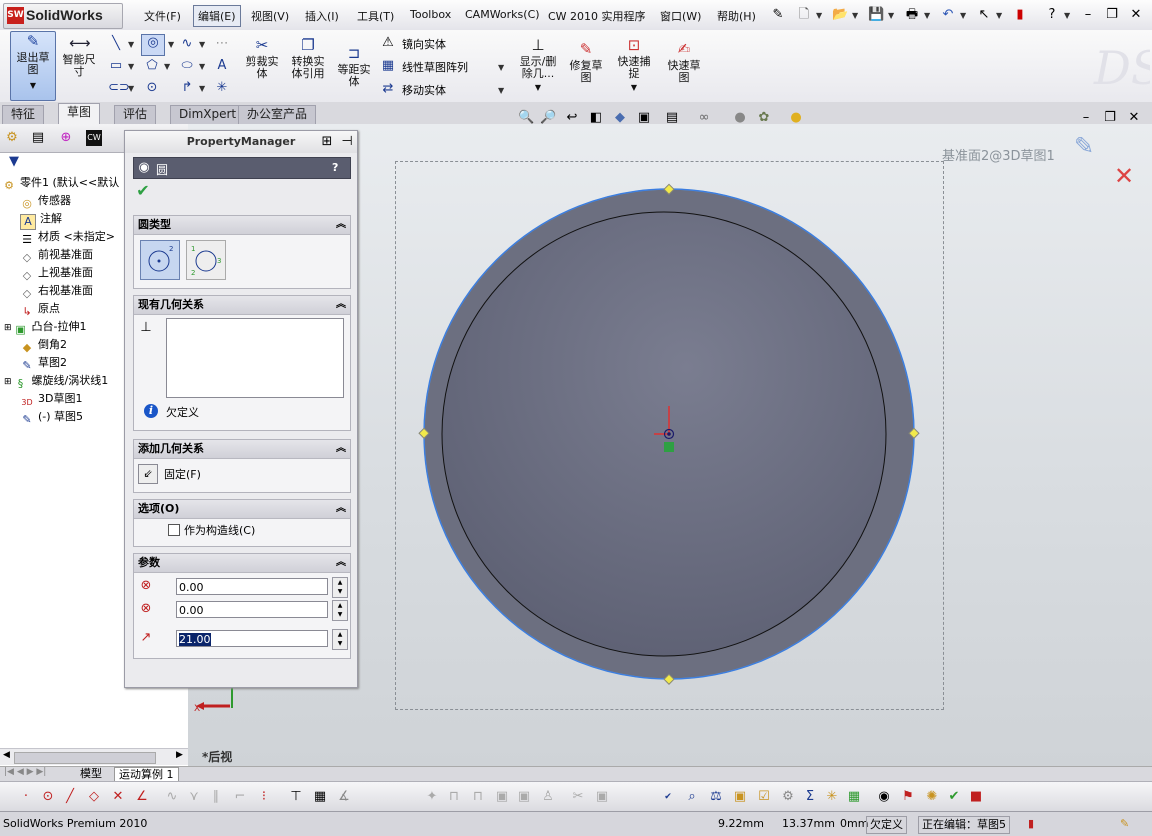 The height and width of the screenshot is (836, 1152). I want to click on rapid-sketch-button: ✍ 快速草 图, so click(684, 62).